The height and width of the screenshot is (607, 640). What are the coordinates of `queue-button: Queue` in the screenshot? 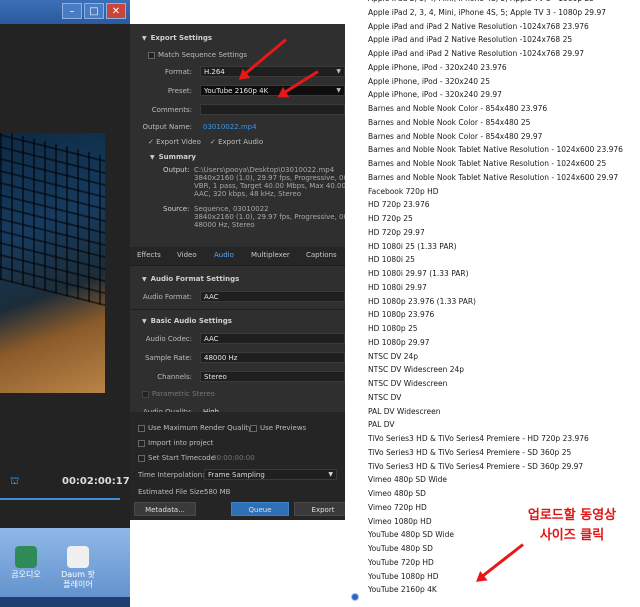 It's located at (260, 509).